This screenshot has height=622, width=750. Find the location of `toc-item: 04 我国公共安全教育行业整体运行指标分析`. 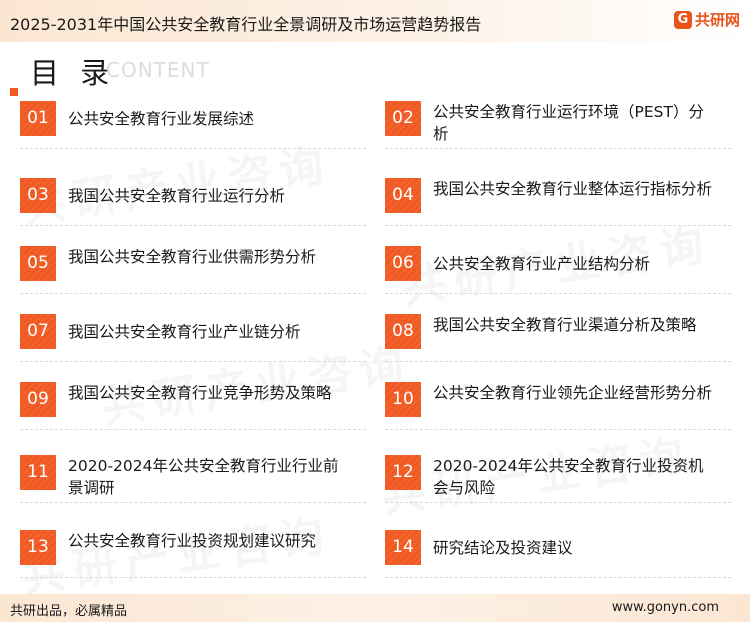

toc-item: 04 我国公共安全教育行业整体运行指标分析 is located at coordinates (560, 206).